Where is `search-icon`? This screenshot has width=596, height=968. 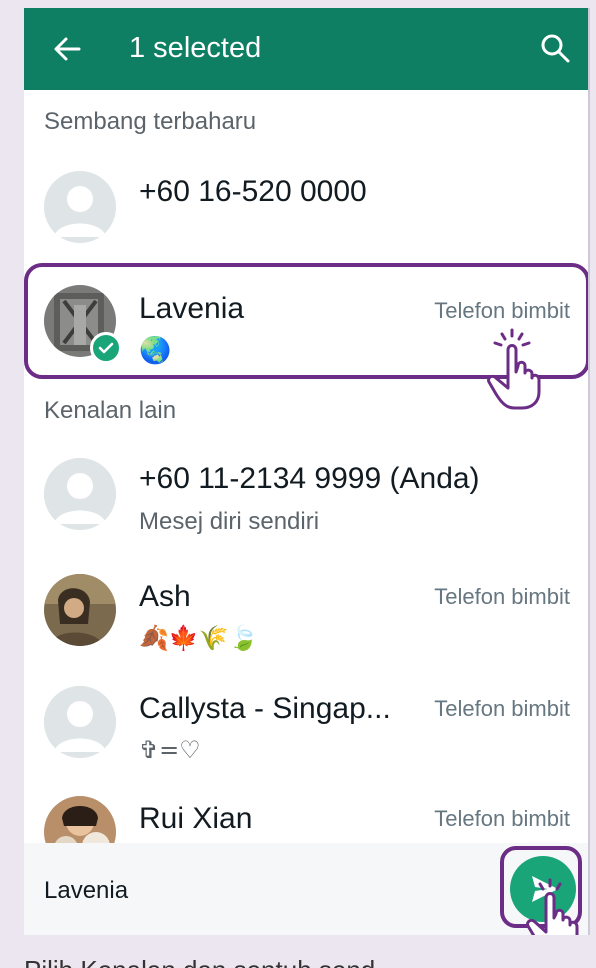 search-icon is located at coordinates (555, 48).